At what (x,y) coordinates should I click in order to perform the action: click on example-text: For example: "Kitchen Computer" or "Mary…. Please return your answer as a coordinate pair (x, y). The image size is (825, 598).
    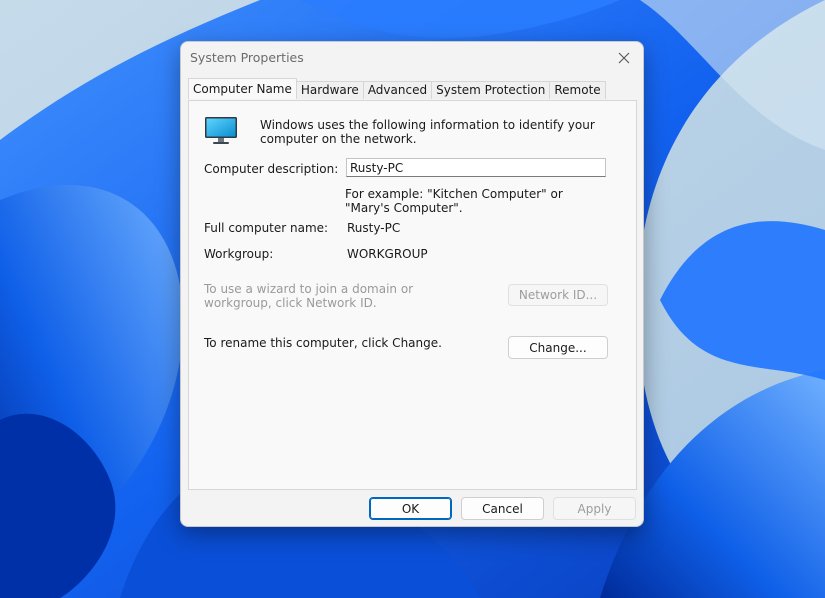
    Looking at the image, I should click on (454, 201).